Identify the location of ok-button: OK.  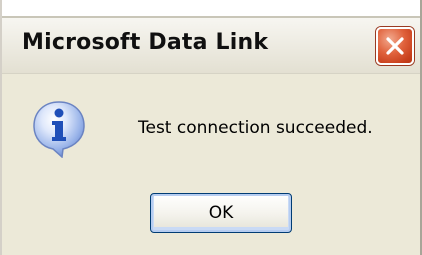
(221, 213).